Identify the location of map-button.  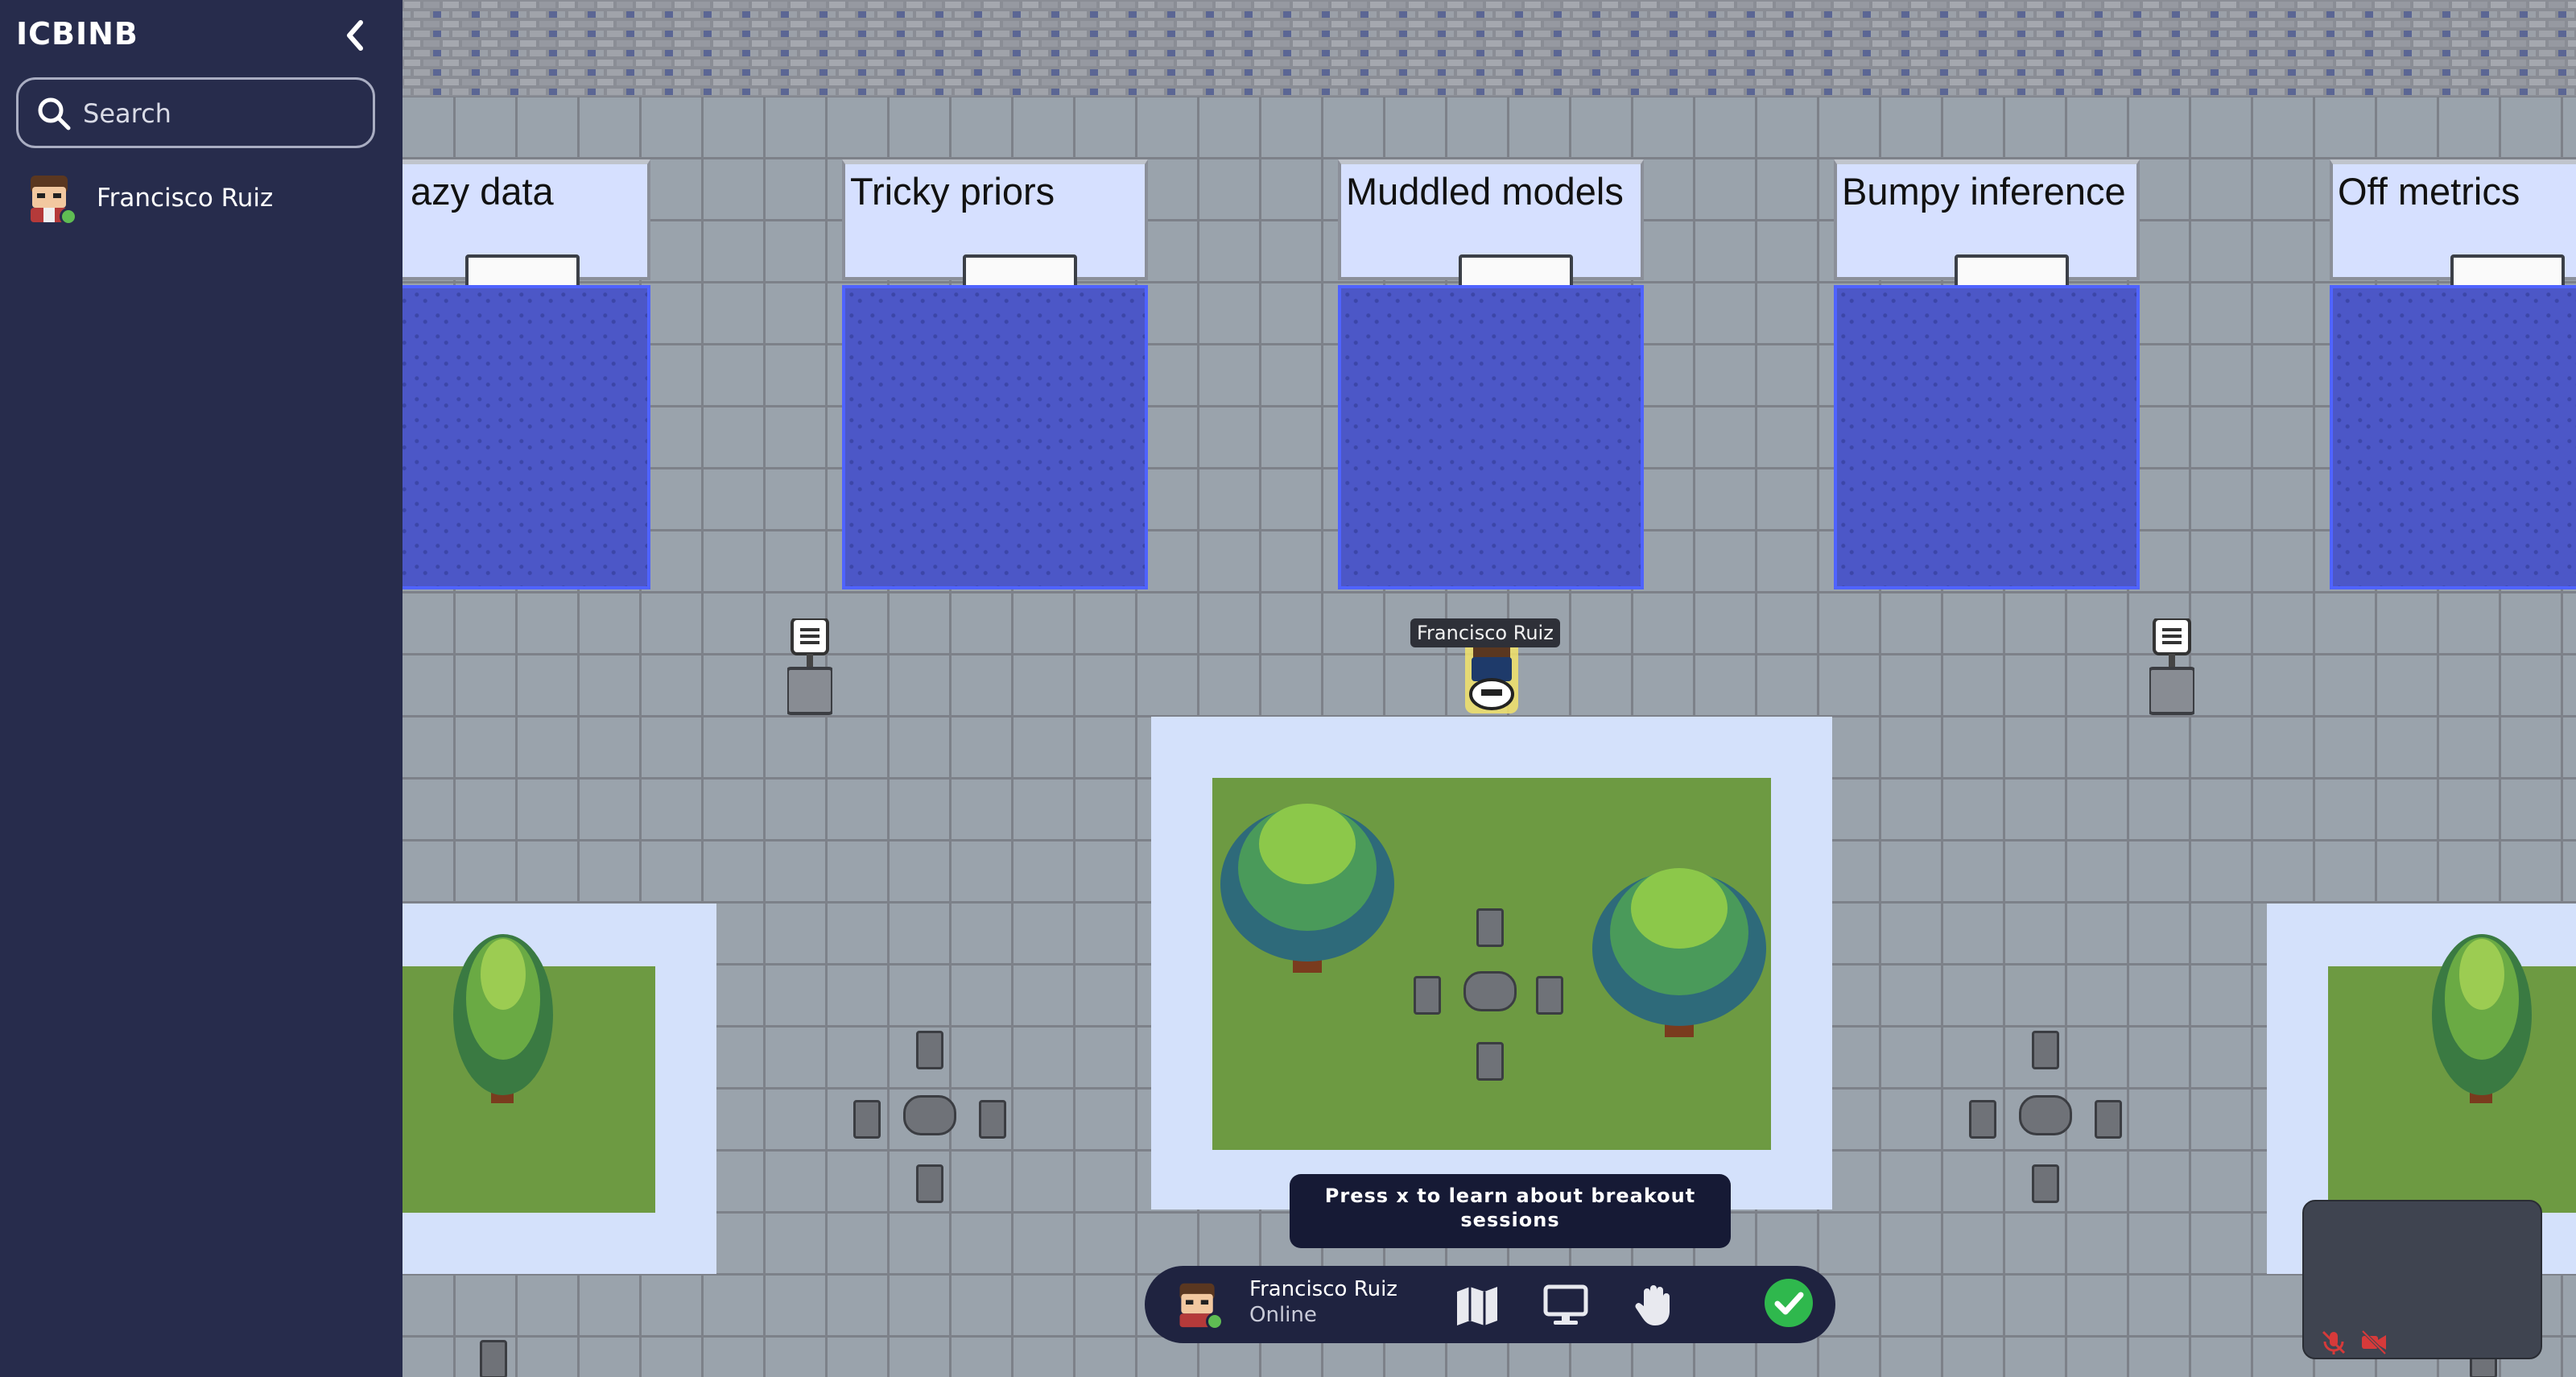
(1477, 1305).